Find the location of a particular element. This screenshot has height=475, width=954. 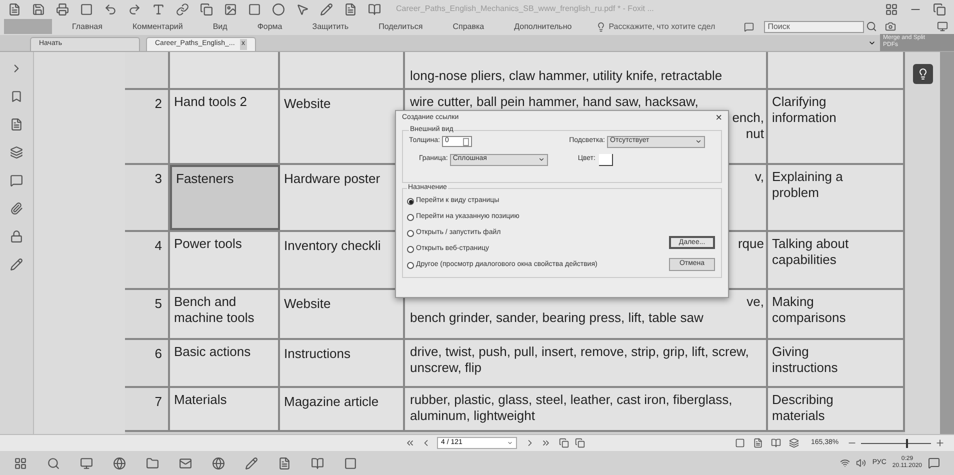

redo-icon is located at coordinates (134, 9).